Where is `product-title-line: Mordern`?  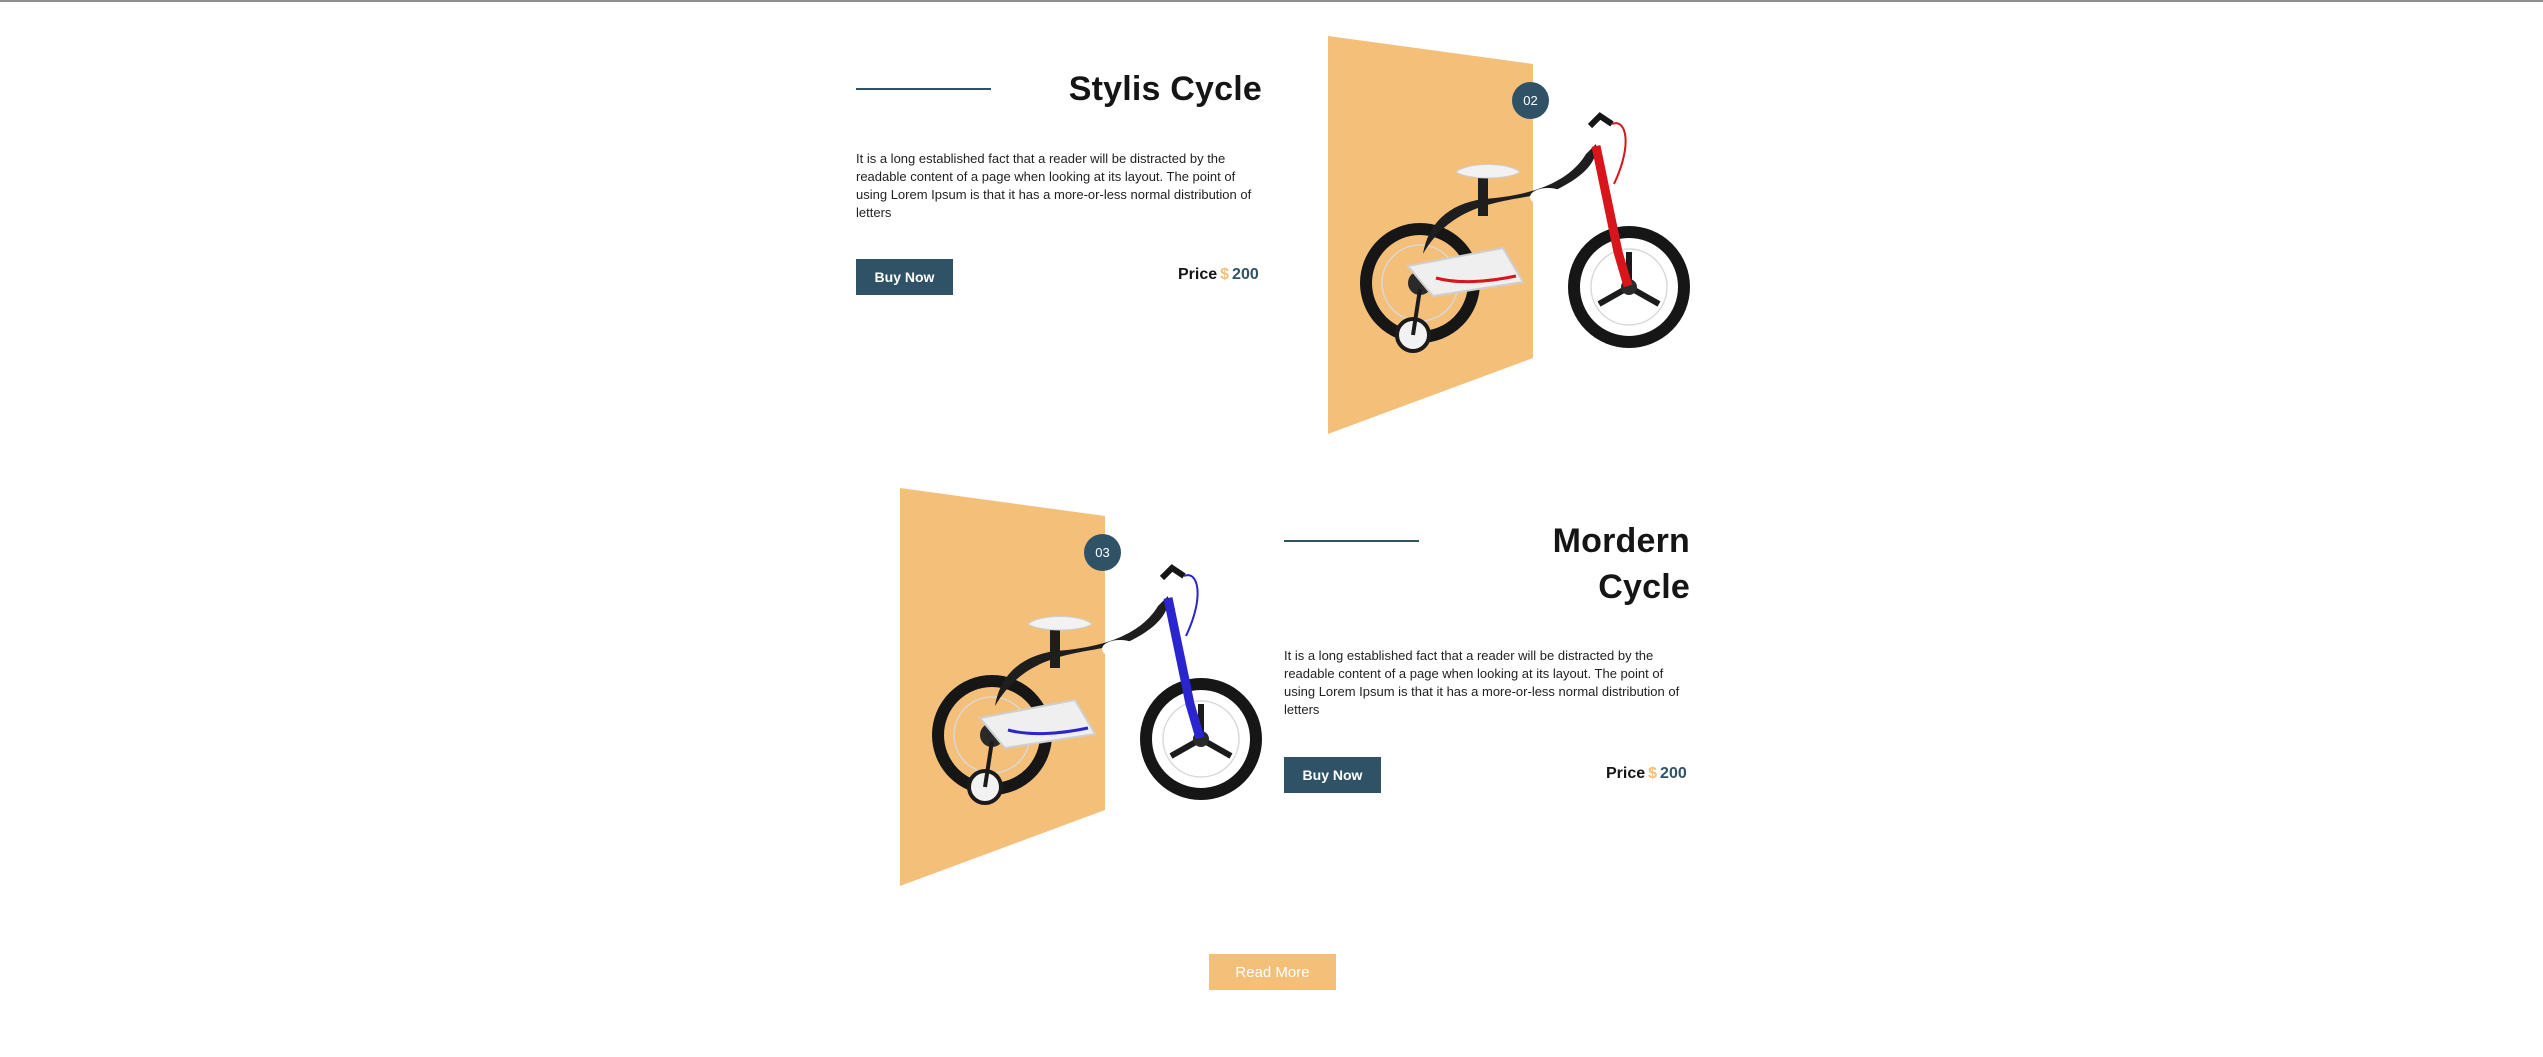 product-title-line: Mordern is located at coordinates (1621, 541).